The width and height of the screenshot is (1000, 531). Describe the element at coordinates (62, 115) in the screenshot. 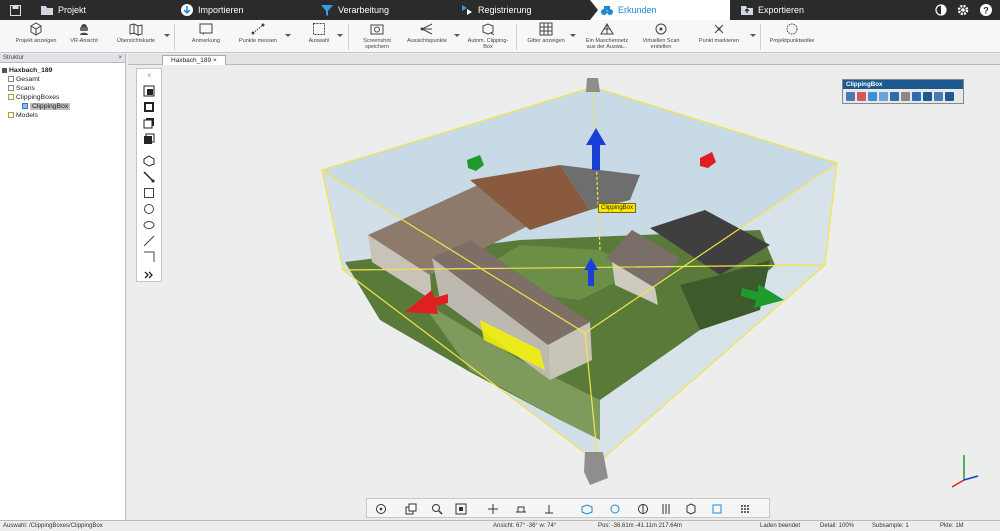

I see `tree-node-models: Models` at that location.